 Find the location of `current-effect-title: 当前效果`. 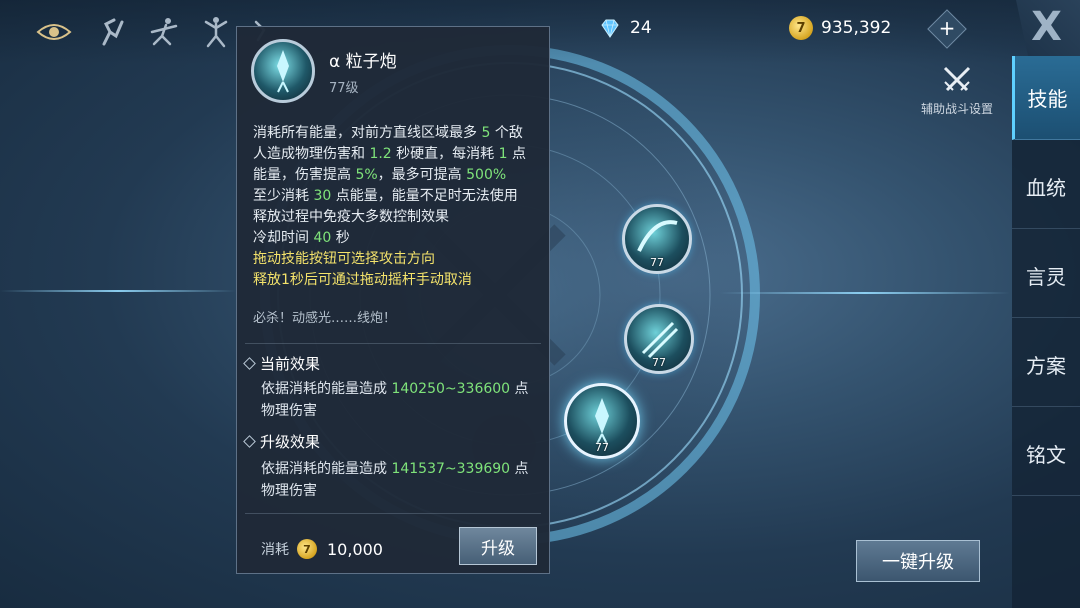

current-effect-title: 当前效果 is located at coordinates (281, 363).